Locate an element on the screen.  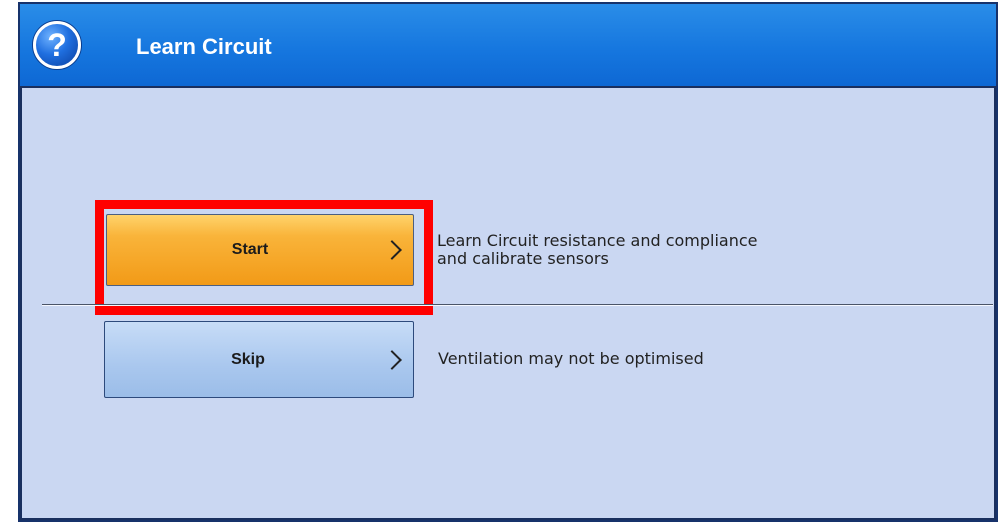
skip-button-label: Skip is located at coordinates (248, 359).